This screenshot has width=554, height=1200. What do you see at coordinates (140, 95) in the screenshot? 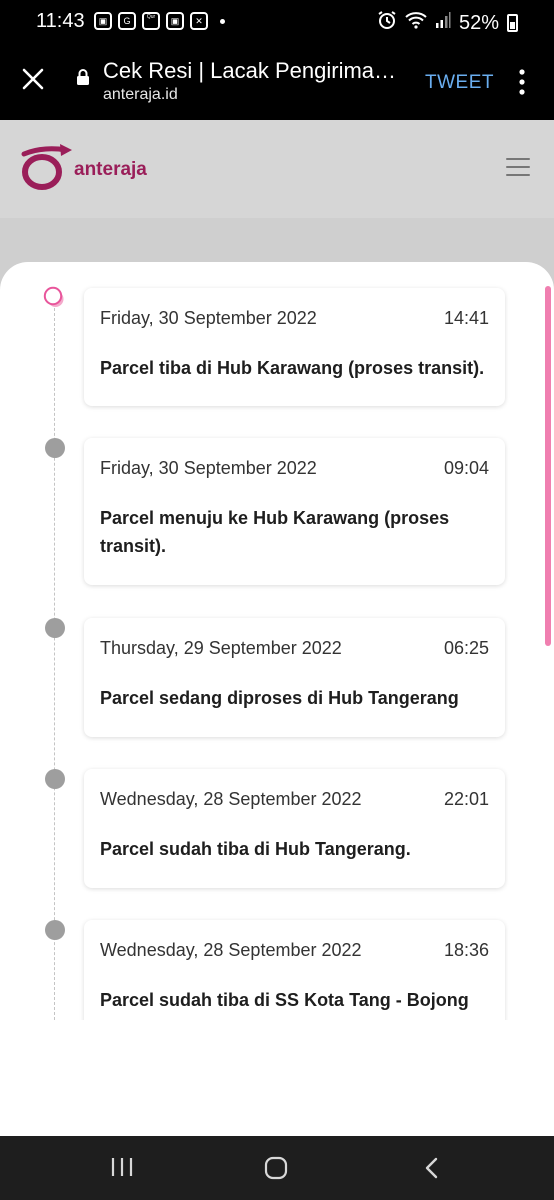
I see `page-domain: anteraja.id` at bounding box center [140, 95].